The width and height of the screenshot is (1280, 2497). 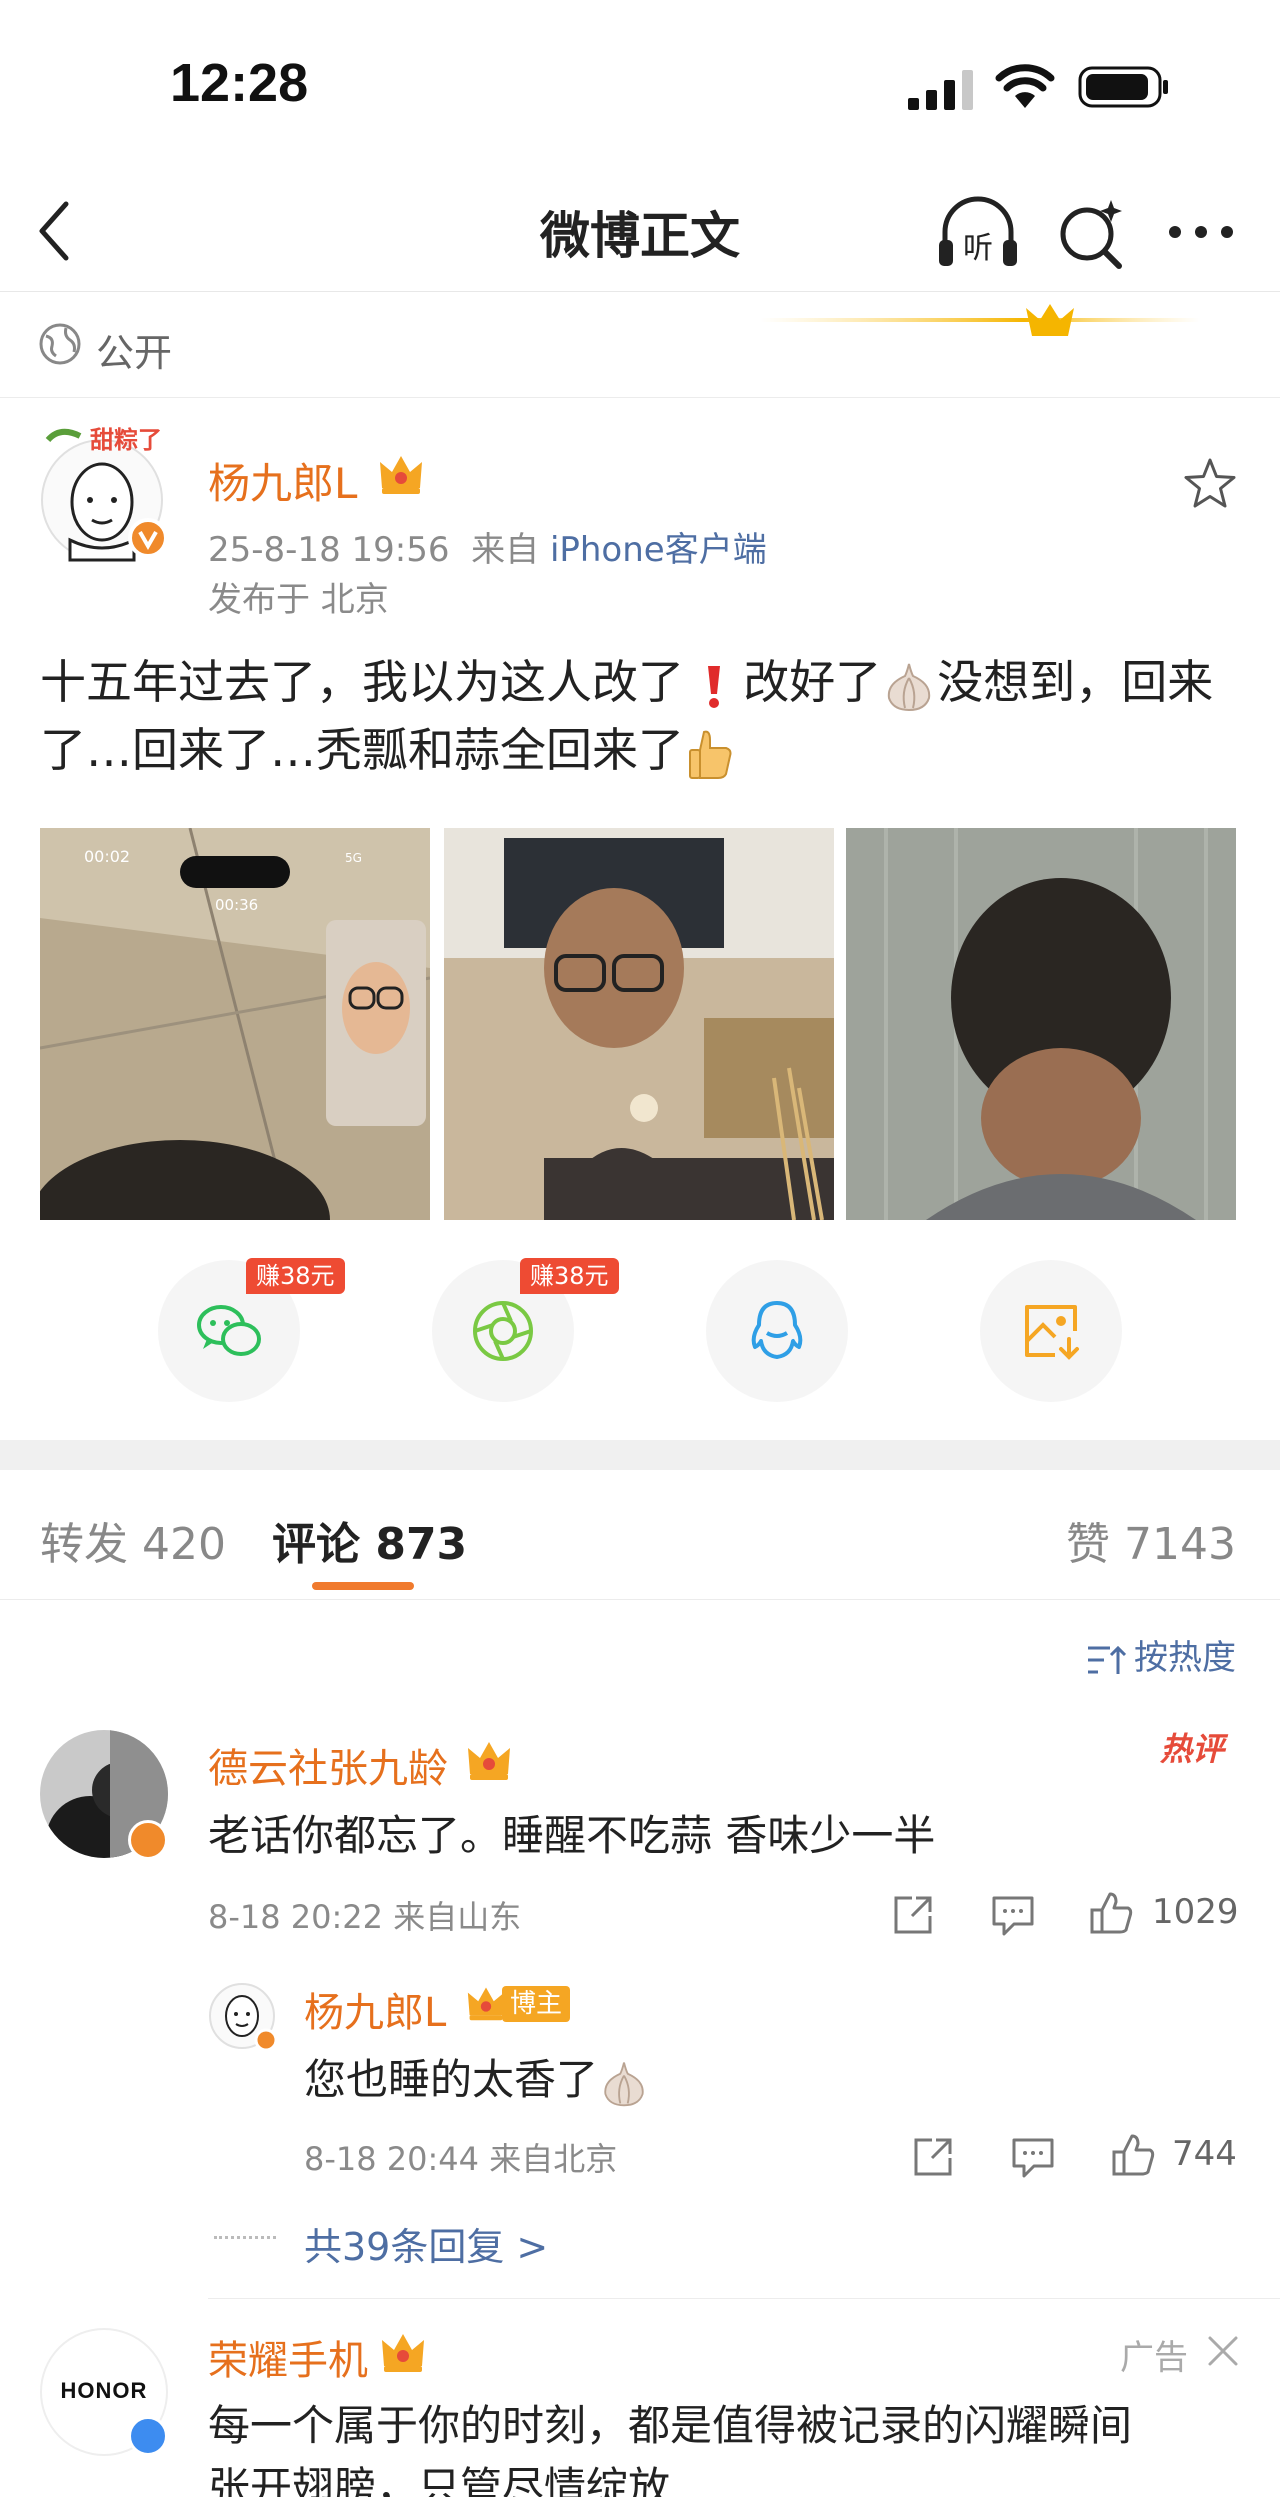 I want to click on globe-icon, so click(x=60, y=344).